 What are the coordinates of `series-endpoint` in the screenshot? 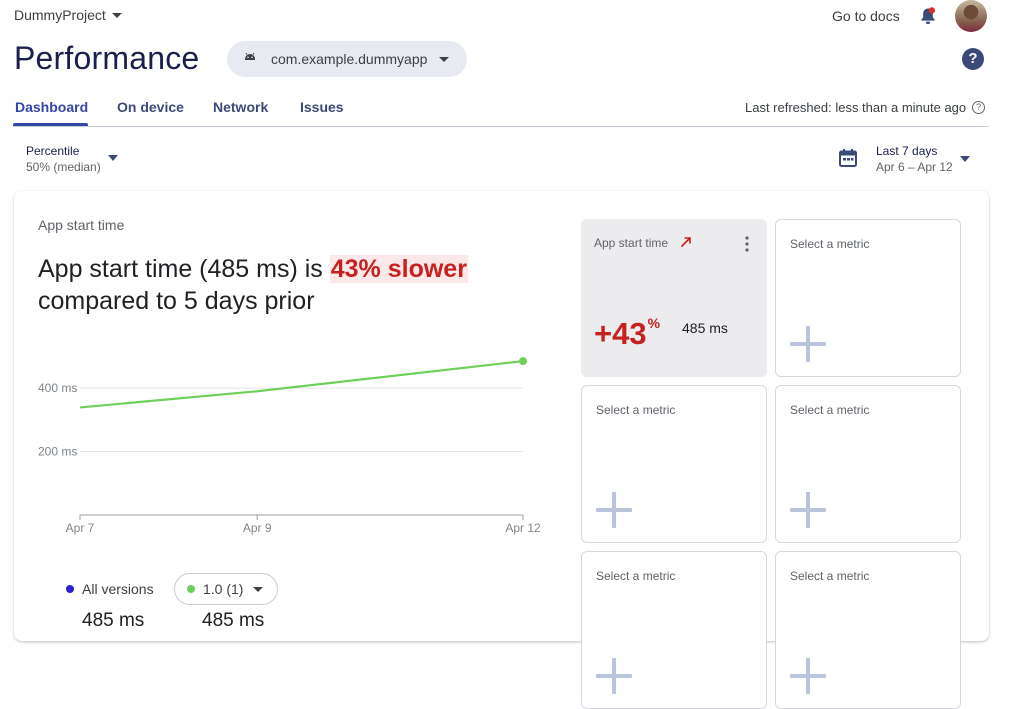 It's located at (523, 361).